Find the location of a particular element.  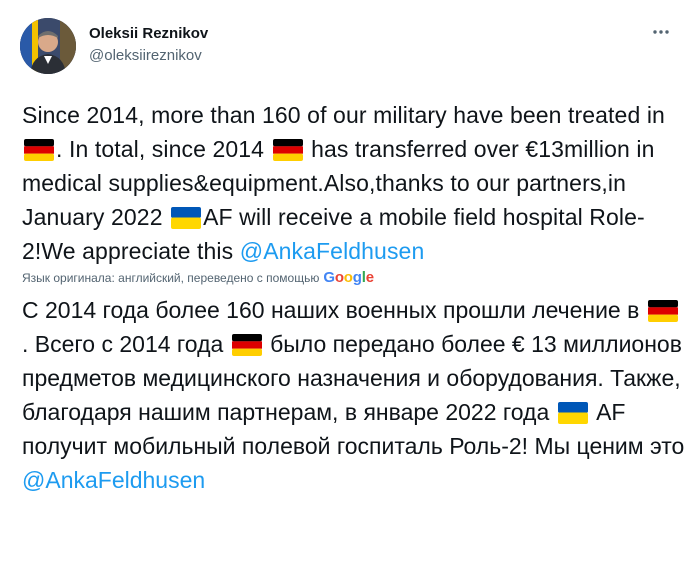

avatar-image is located at coordinates (48, 46).